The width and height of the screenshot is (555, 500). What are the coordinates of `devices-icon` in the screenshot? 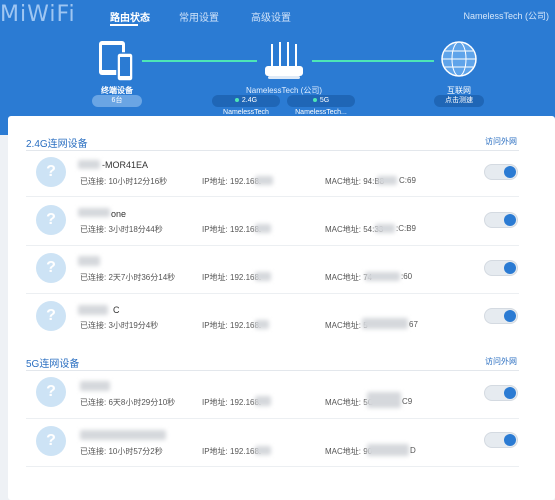 It's located at (117, 61).